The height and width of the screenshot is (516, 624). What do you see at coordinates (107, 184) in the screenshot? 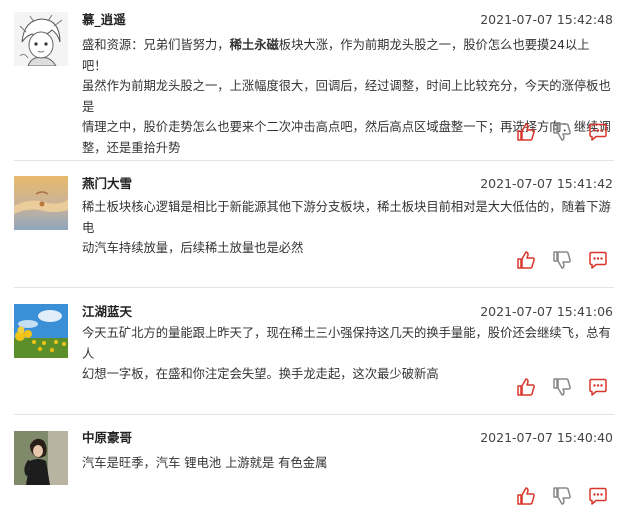
I see `username: 燕门大雪` at bounding box center [107, 184].